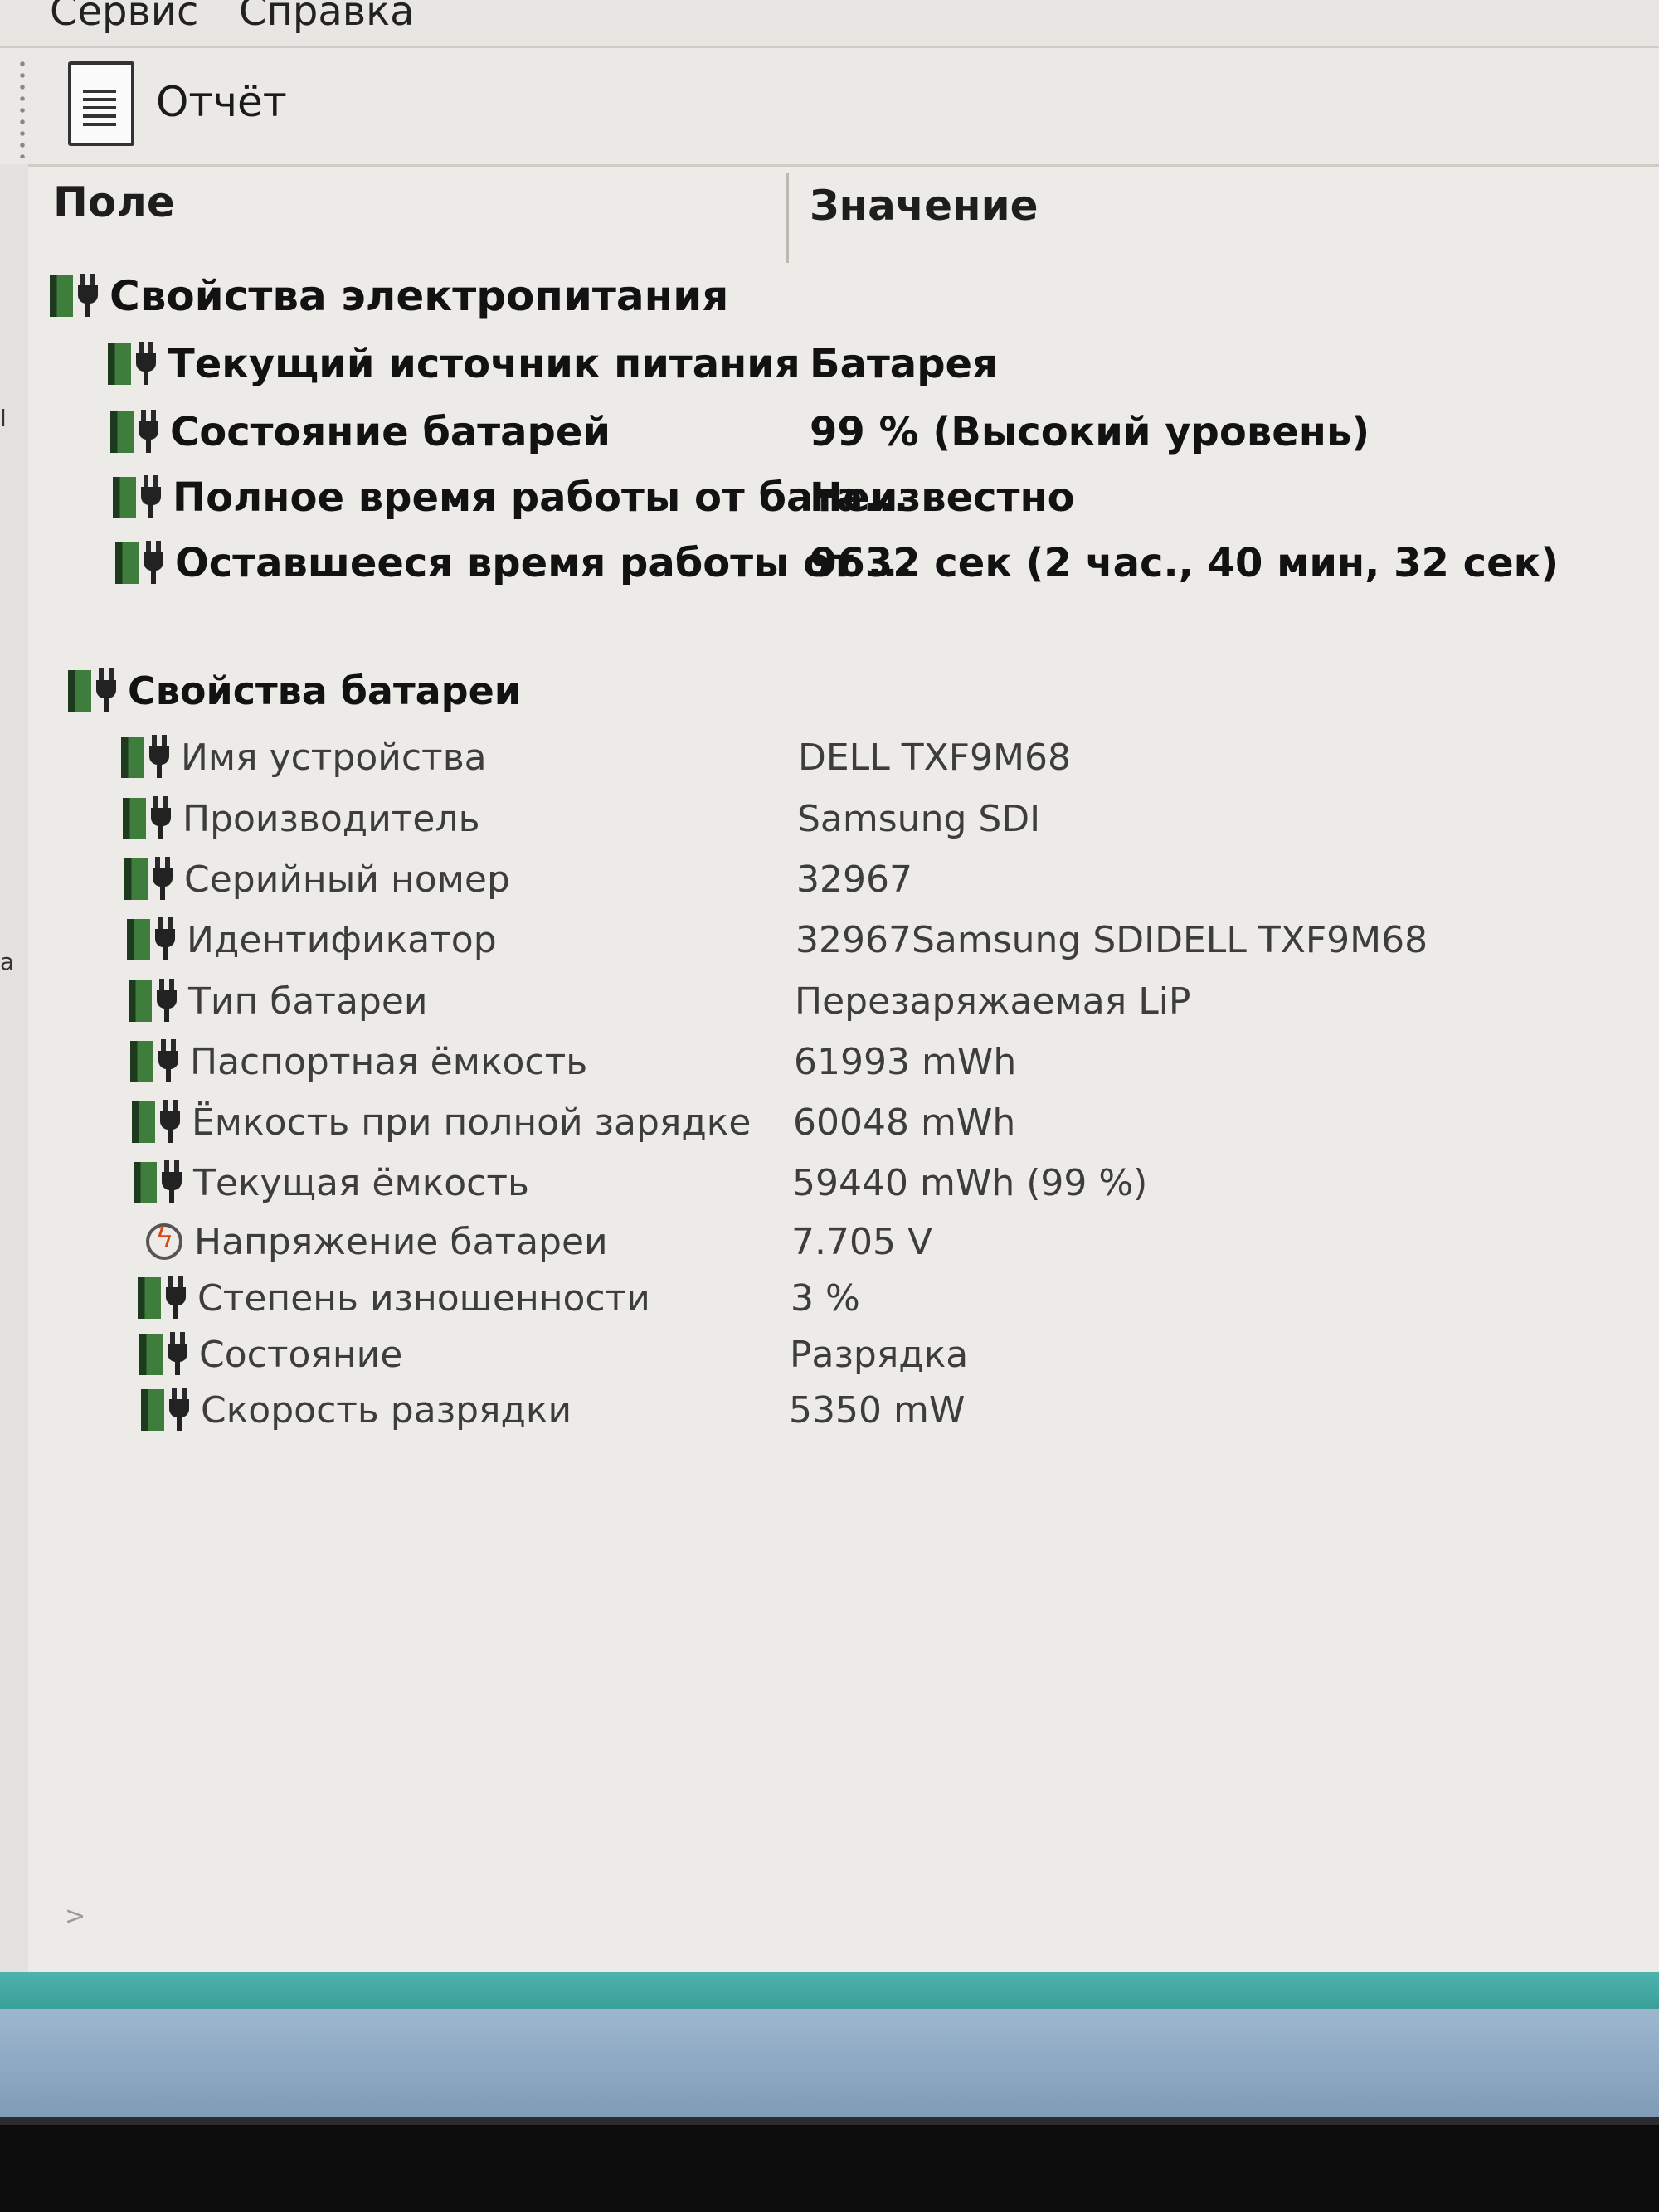  What do you see at coordinates (854, 879) in the screenshot?
I see `field-value: 32967` at bounding box center [854, 879].